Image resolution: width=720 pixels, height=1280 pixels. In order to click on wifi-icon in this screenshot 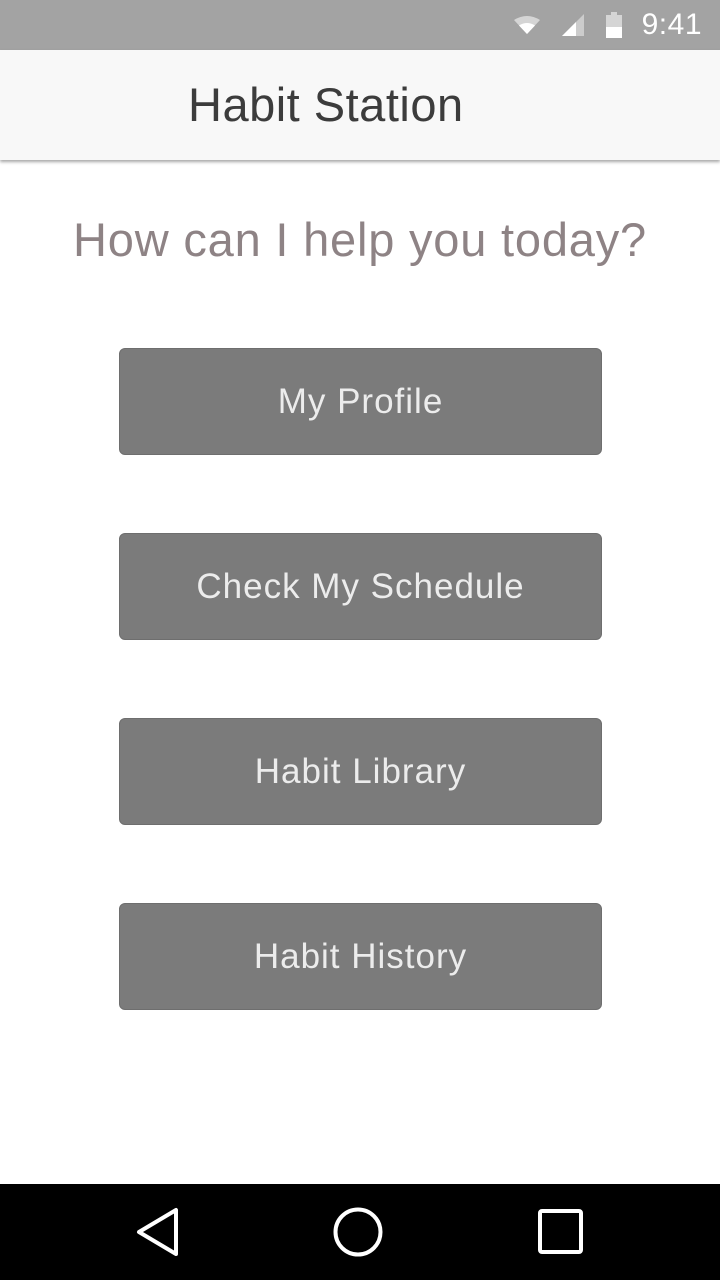, I will do `click(526, 25)`.